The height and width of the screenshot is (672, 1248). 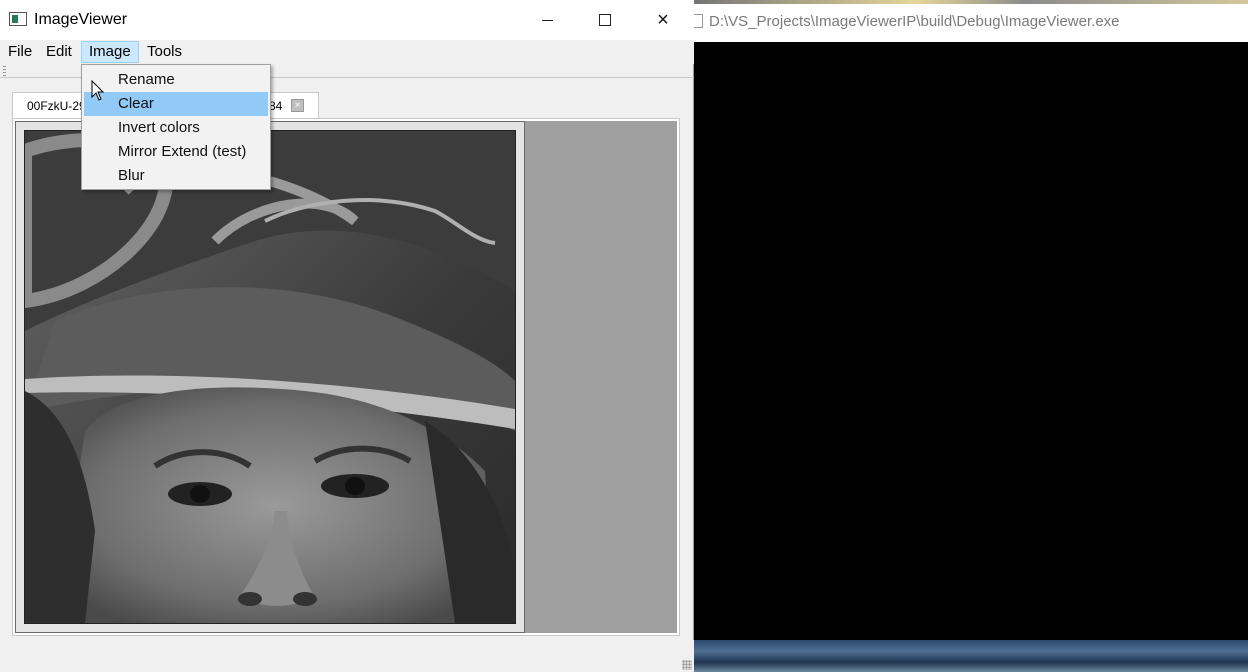 What do you see at coordinates (176, 176) in the screenshot?
I see `menu-item-blur: Blur` at bounding box center [176, 176].